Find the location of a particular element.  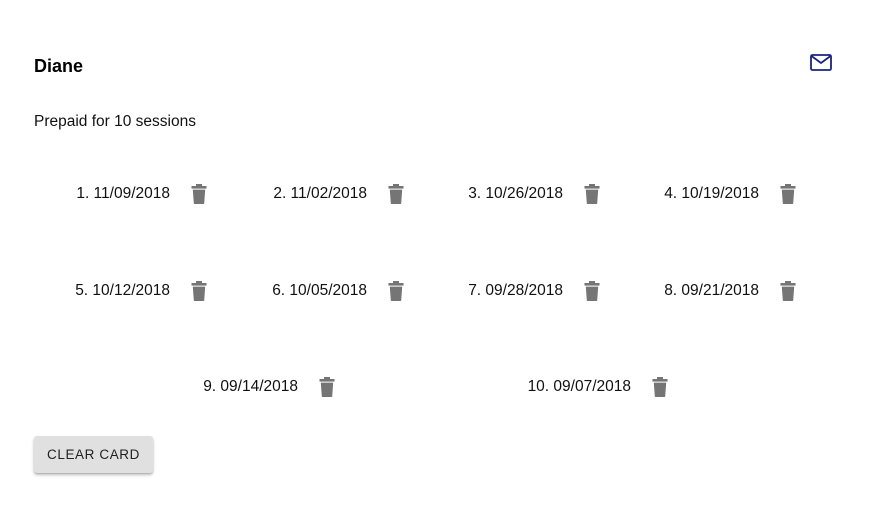

session-item: 9. 09/14/2018 is located at coordinates (258, 387).